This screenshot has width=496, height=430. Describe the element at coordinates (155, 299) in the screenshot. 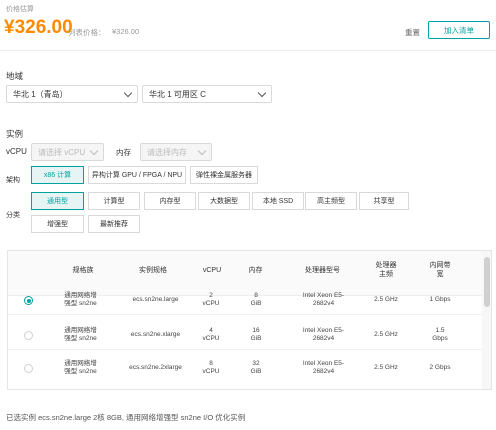

I see `cell-spec: ecs.sn2ne.large` at that location.